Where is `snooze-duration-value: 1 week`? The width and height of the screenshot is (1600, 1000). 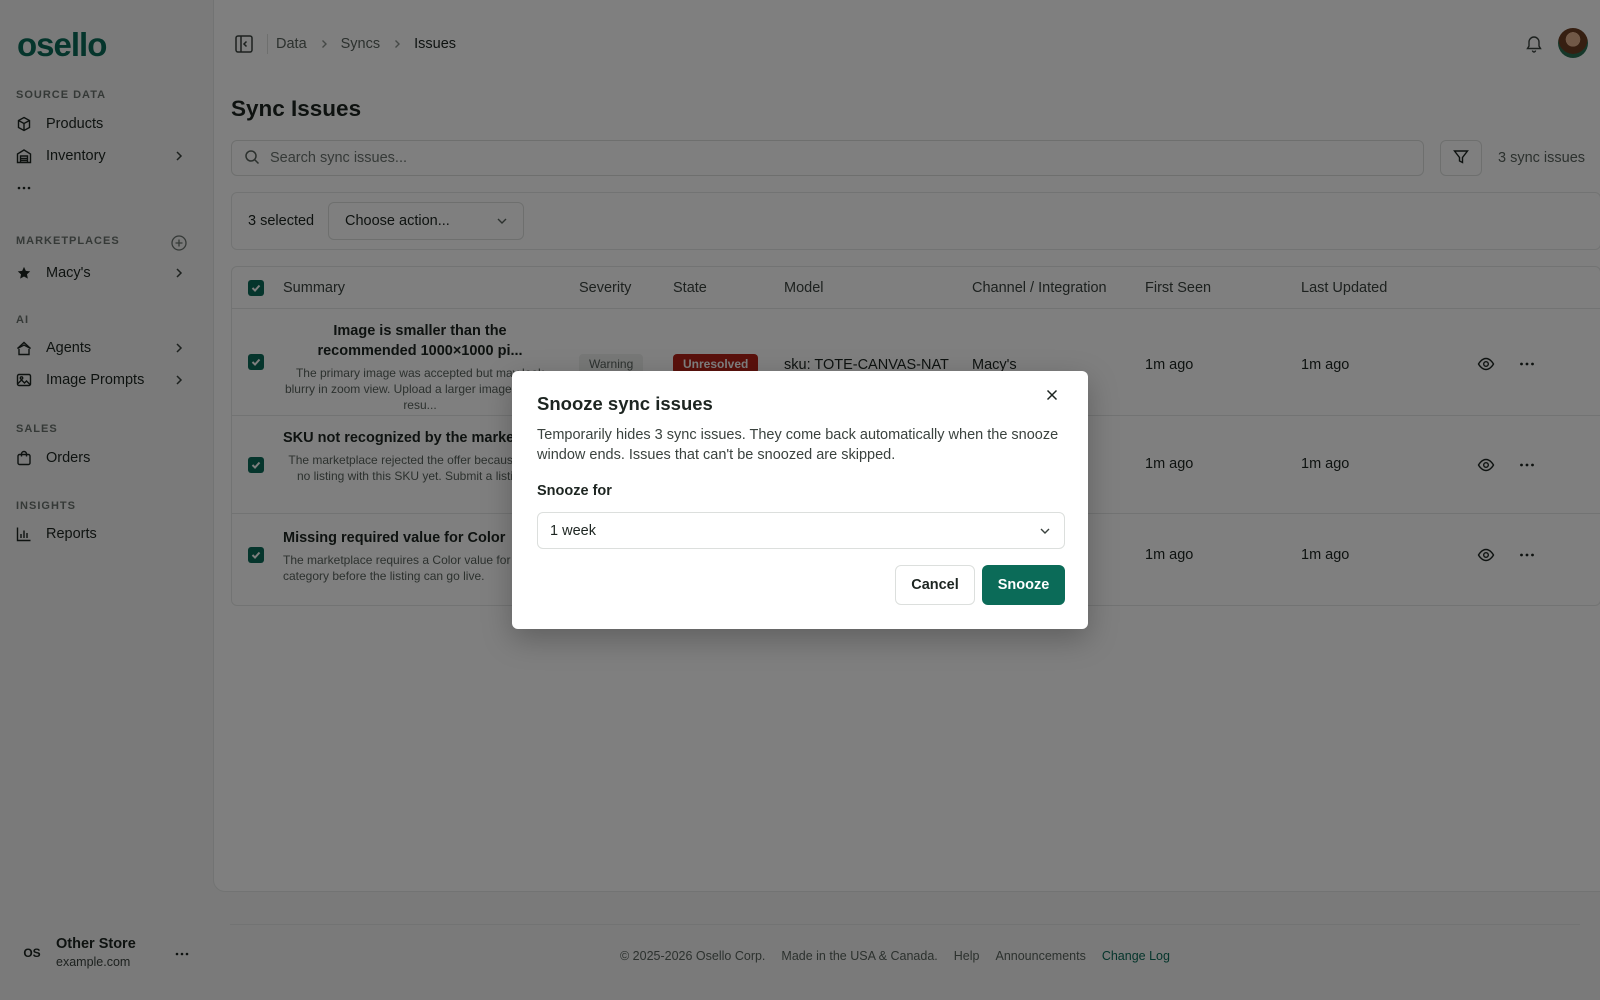
snooze-duration-value: 1 week is located at coordinates (573, 530).